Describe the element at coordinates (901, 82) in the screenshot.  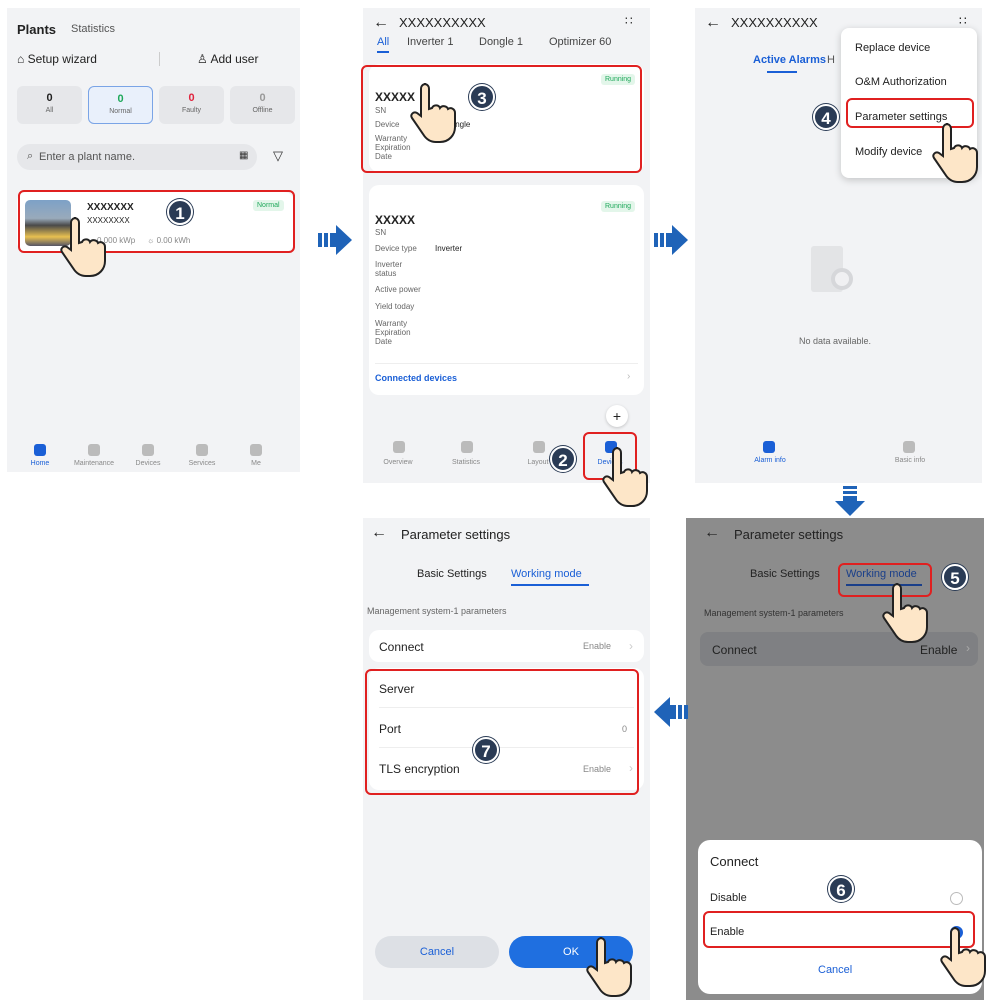
I see `menu-item-om-authorization: O&M Authorization` at that location.